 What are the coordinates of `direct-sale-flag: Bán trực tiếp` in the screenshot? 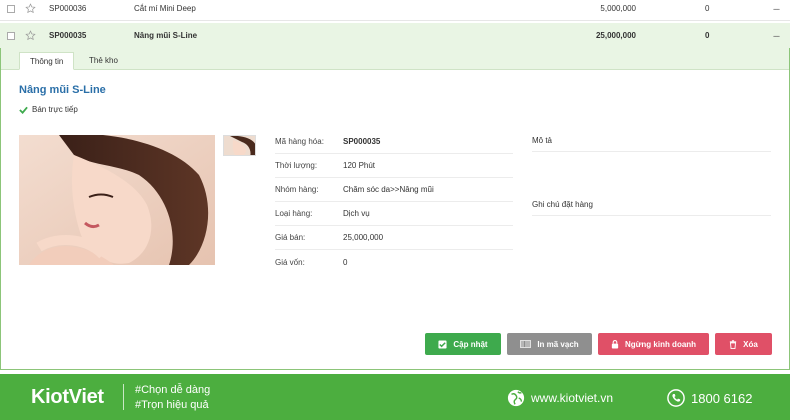 It's located at (48, 109).